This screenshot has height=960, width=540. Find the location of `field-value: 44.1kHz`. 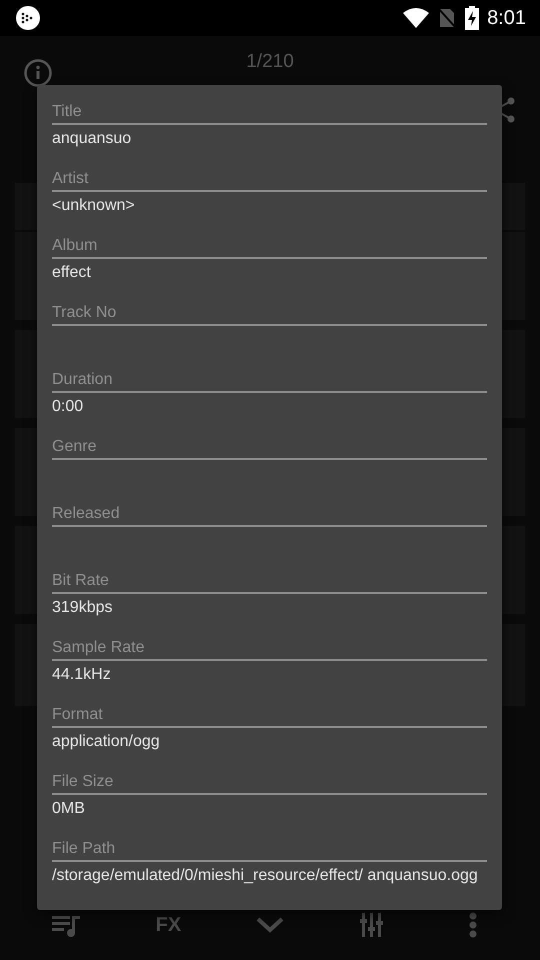

field-value: 44.1kHz is located at coordinates (81, 674).